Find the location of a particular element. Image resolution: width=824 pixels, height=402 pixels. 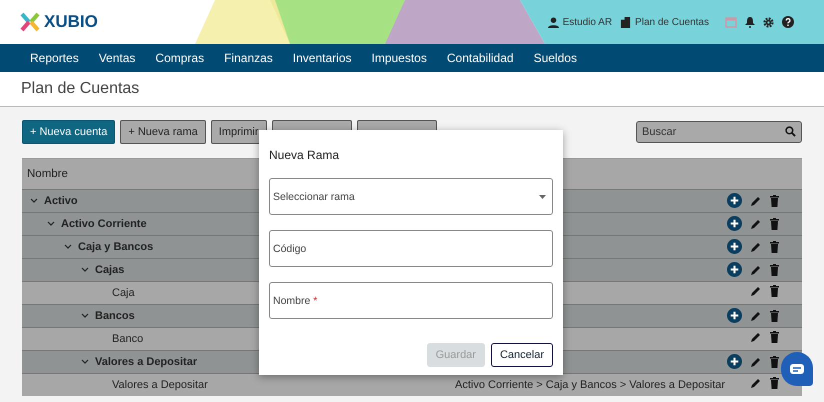

account-name: Activo Corriente is located at coordinates (104, 224).